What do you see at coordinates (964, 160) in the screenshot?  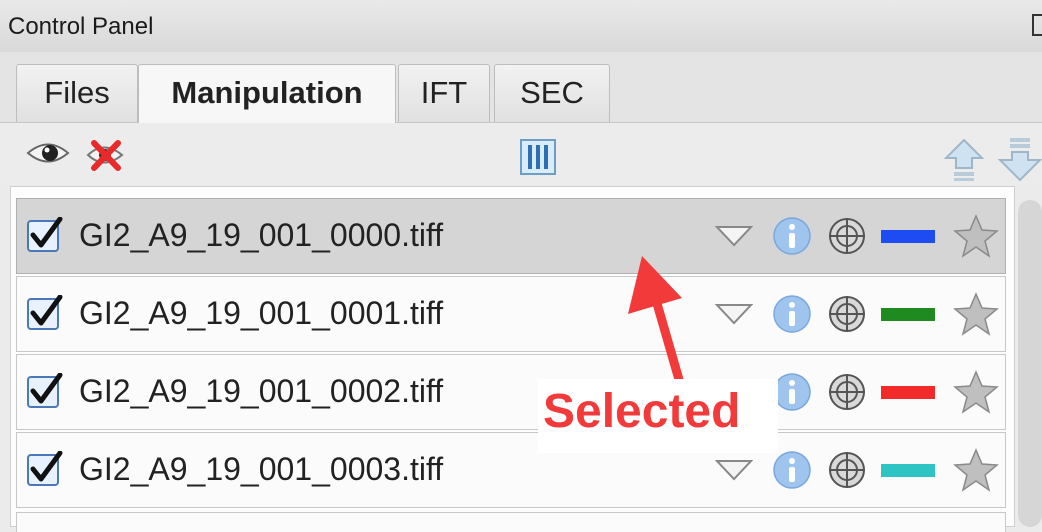 I see `move-up-icon` at bounding box center [964, 160].